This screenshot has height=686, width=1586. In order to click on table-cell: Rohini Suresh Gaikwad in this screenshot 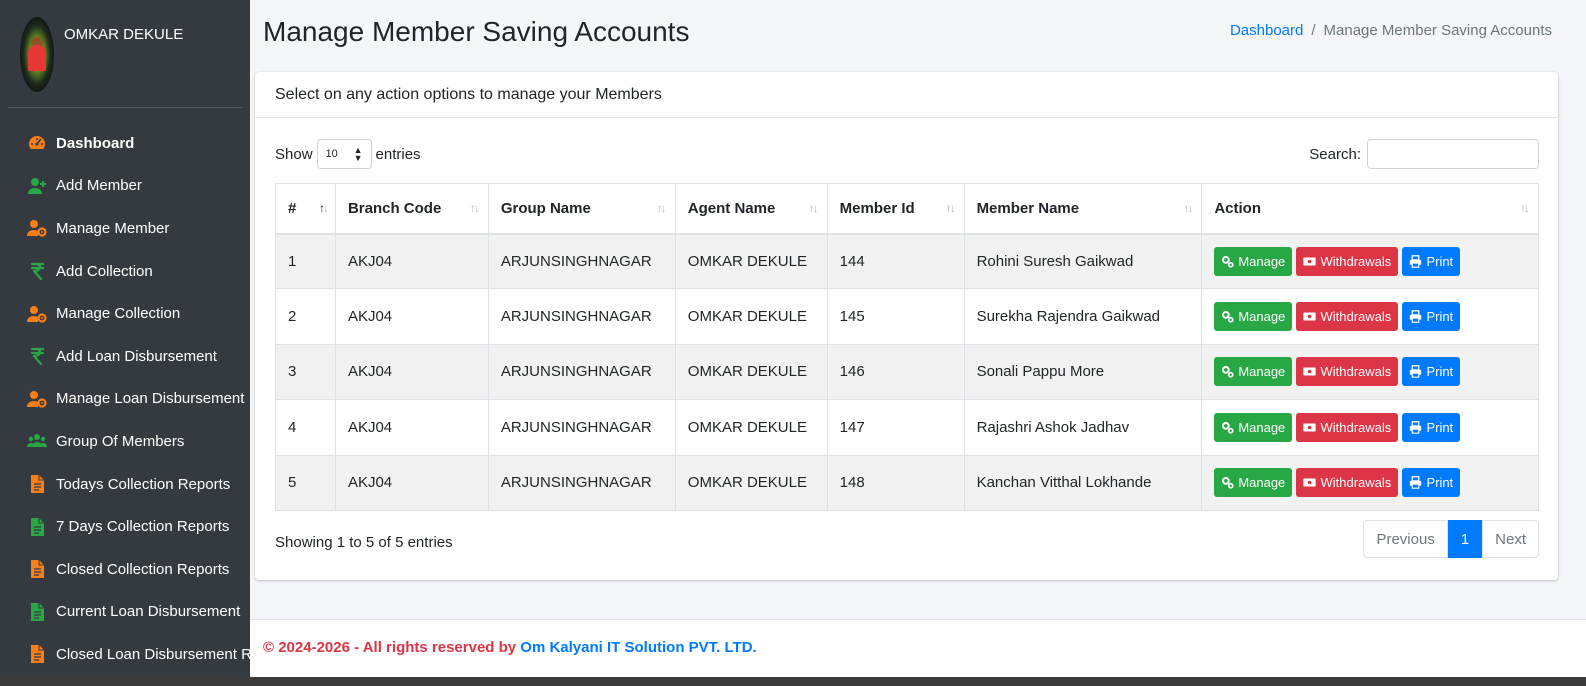, I will do `click(1083, 261)`.